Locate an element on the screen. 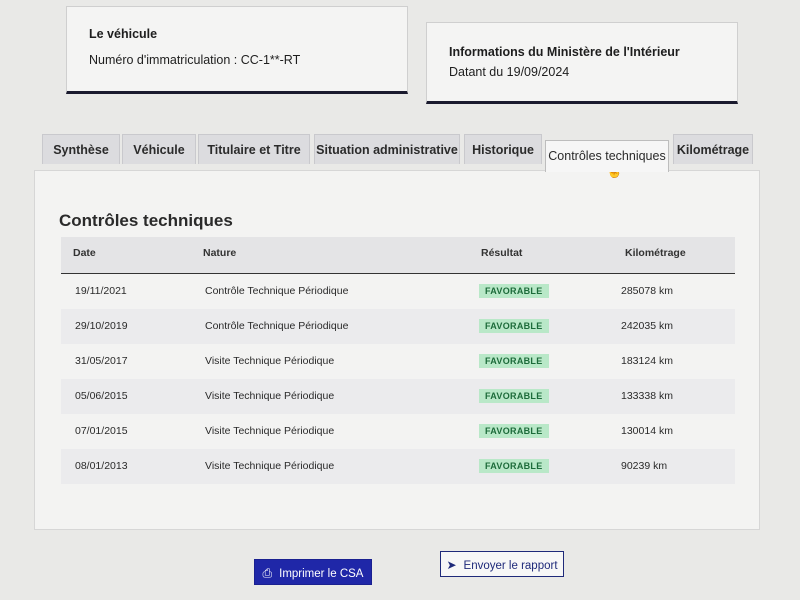 Image resolution: width=800 pixels, height=600 pixels. vehicle-title: Le véhicule is located at coordinates (123, 34).